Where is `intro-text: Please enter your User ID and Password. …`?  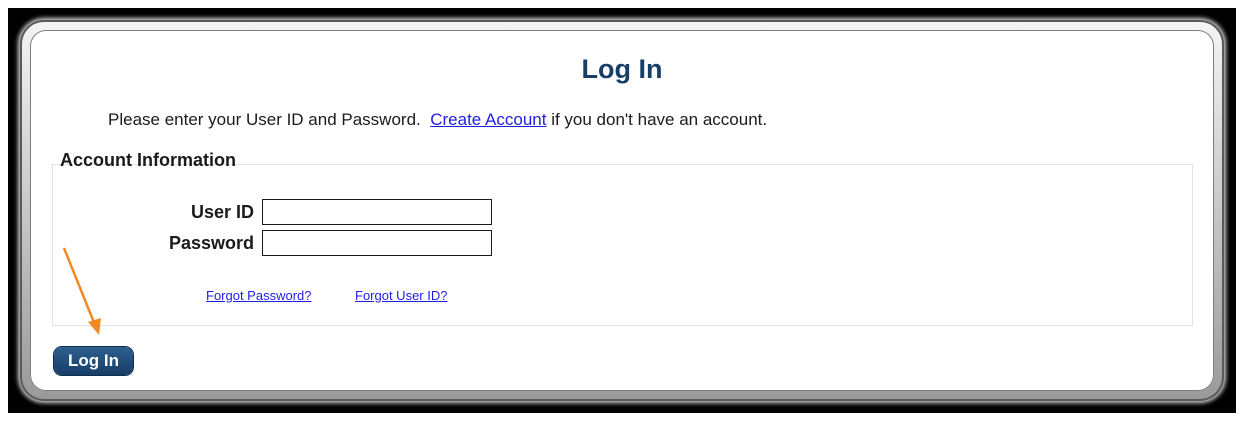 intro-text: Please enter your User ID and Password. … is located at coordinates (437, 120).